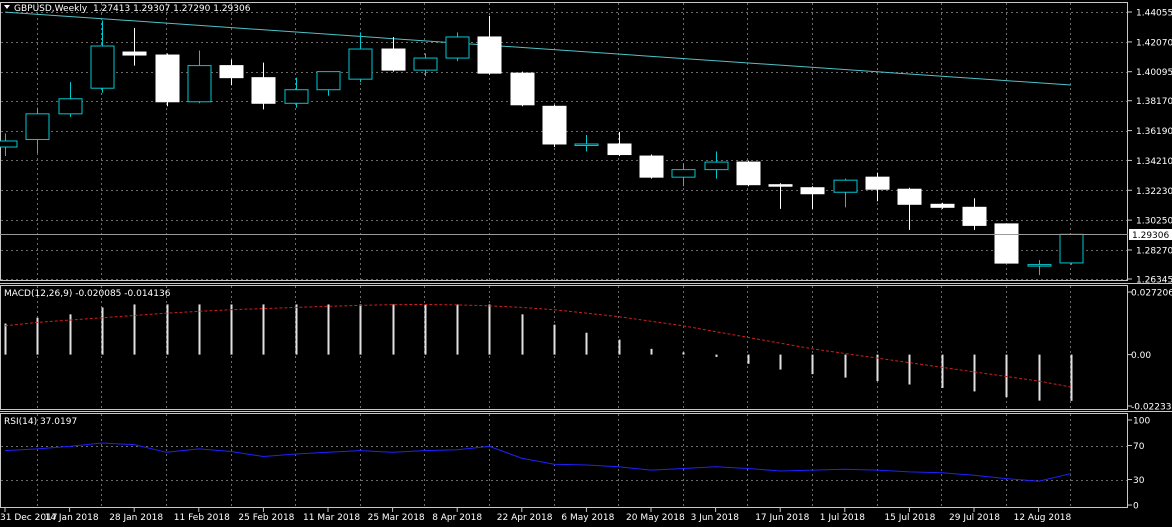  I want to click on price-tick-label: 1.34210, so click(1154, 162).